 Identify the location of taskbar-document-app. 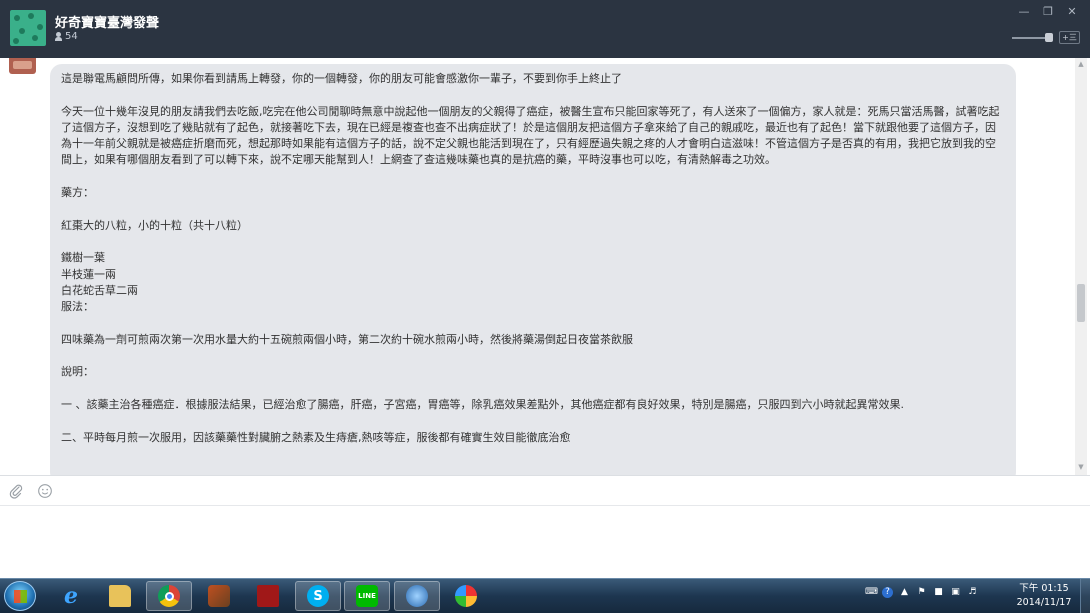
(268, 596).